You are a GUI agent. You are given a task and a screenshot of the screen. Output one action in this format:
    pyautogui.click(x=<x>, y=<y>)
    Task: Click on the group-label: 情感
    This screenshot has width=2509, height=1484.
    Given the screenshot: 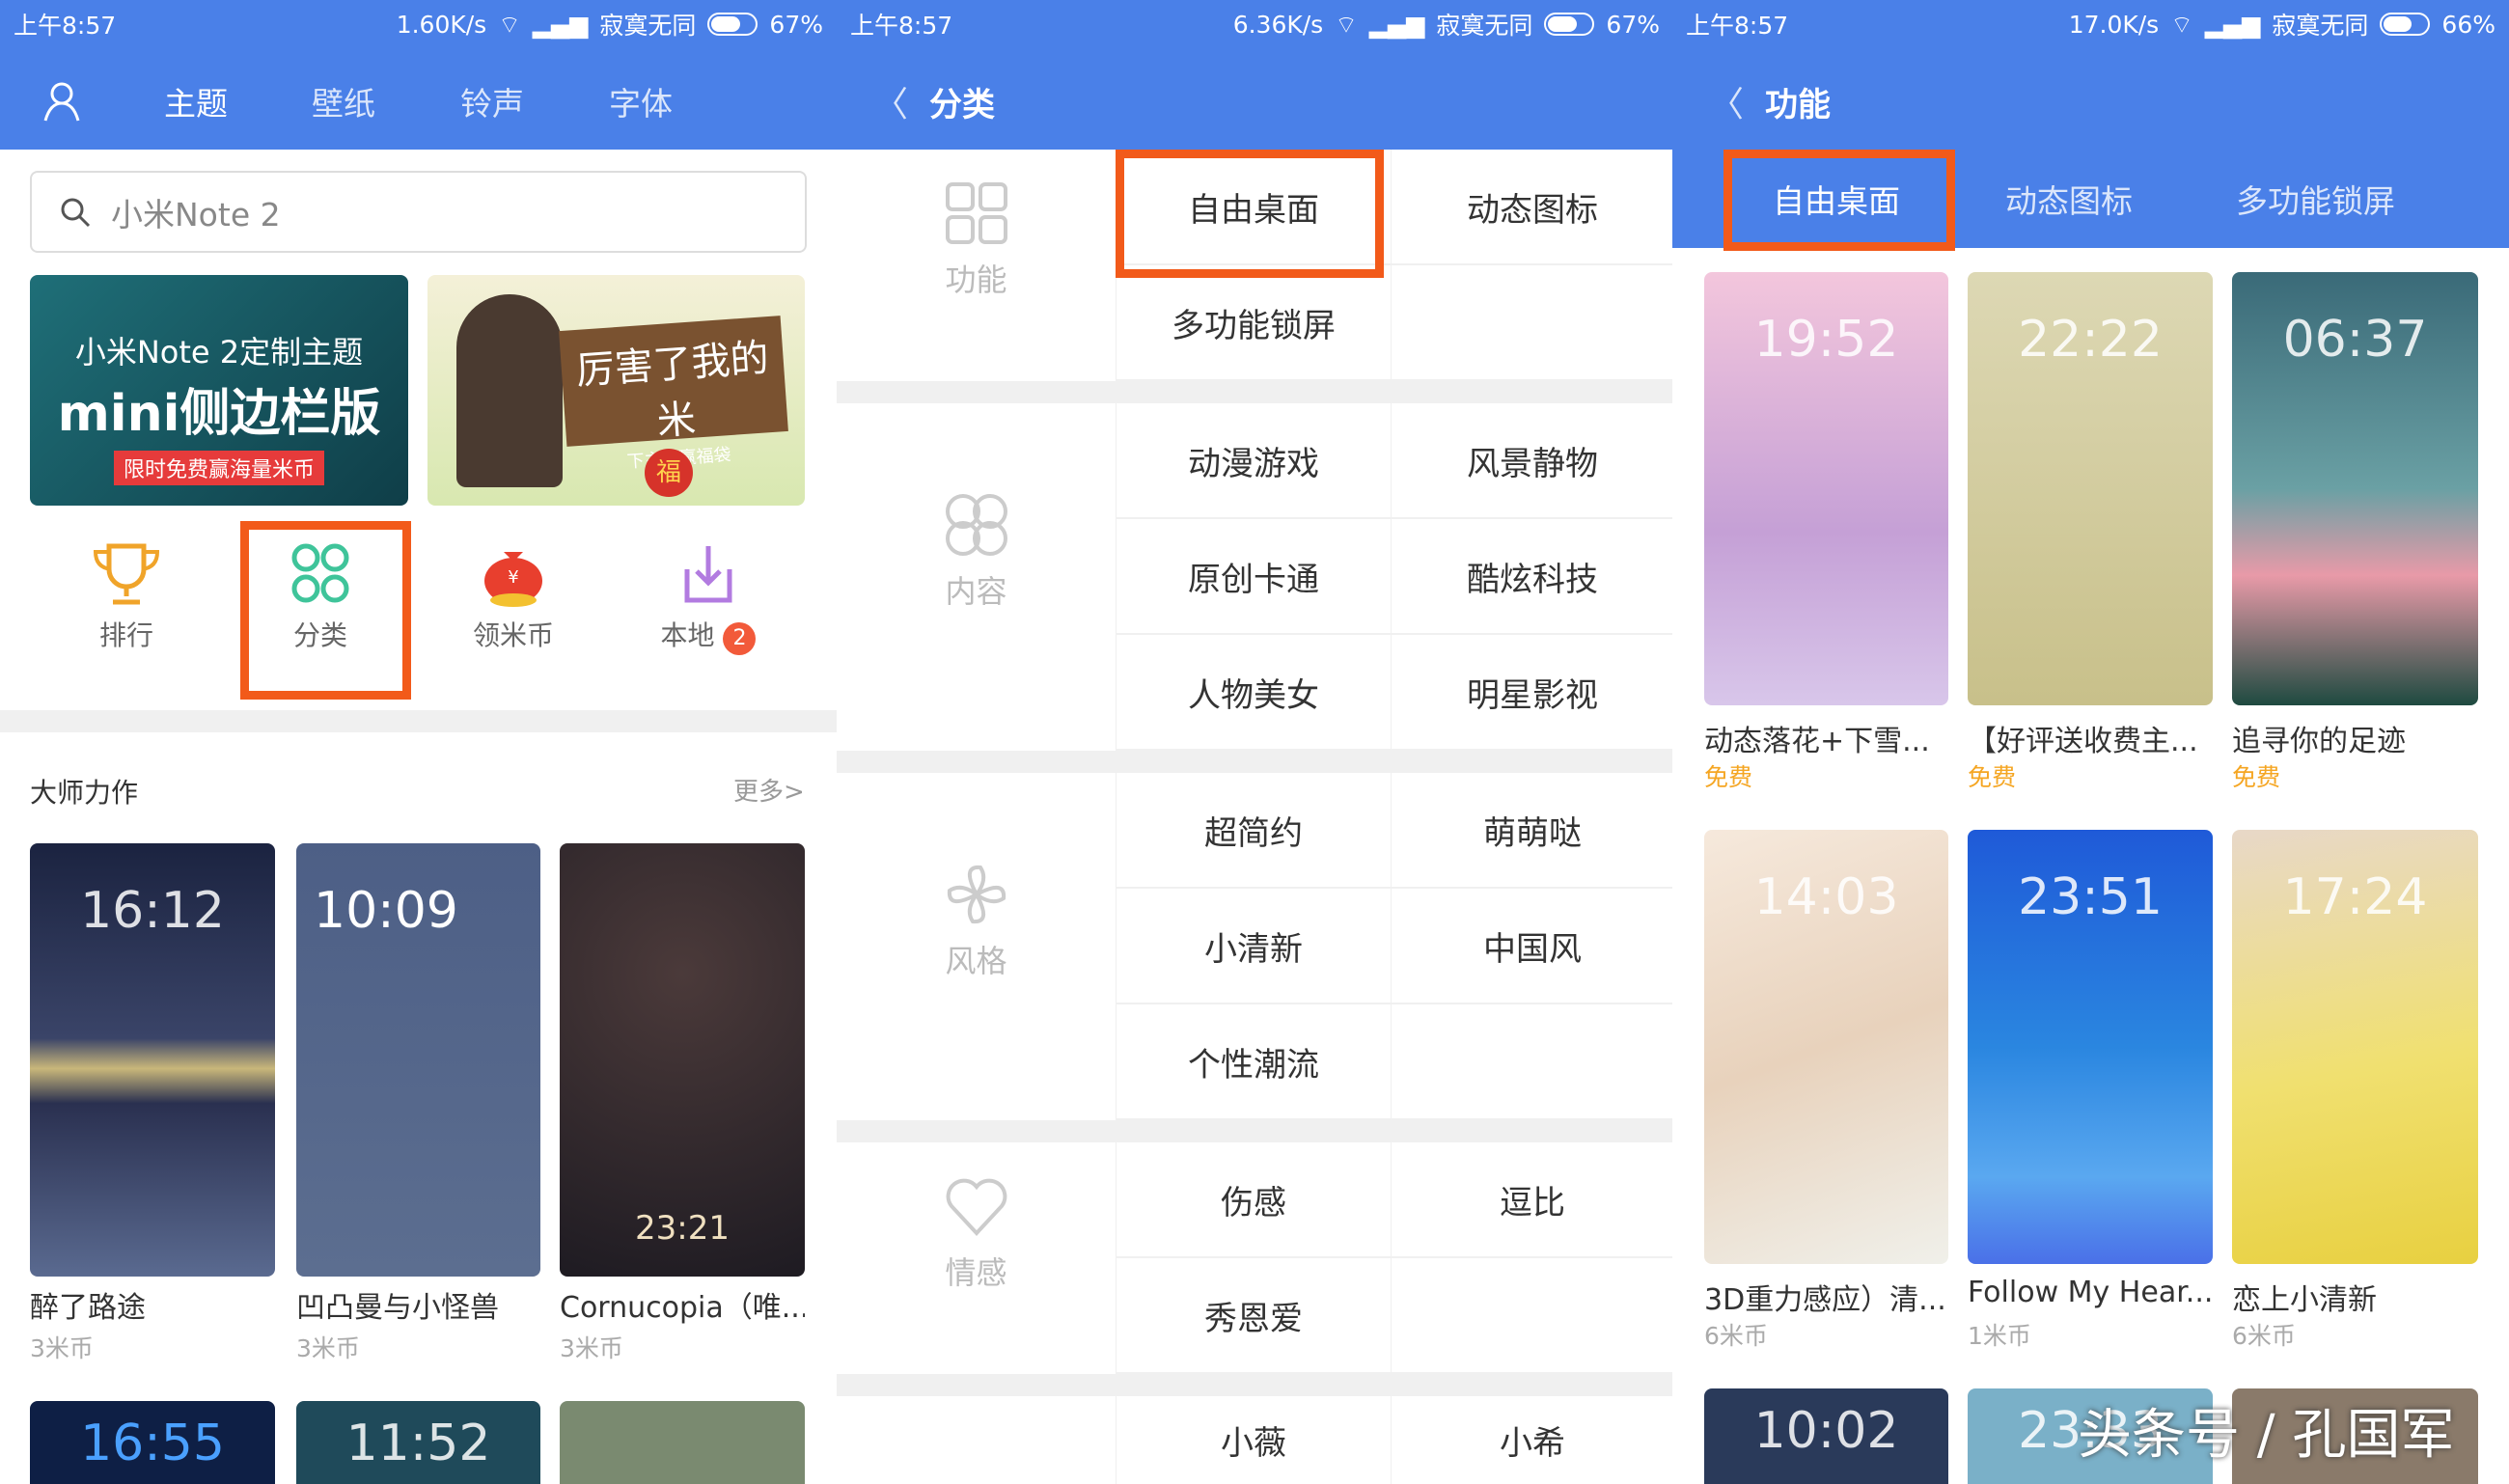 What is the action you would take?
    pyautogui.click(x=976, y=1272)
    